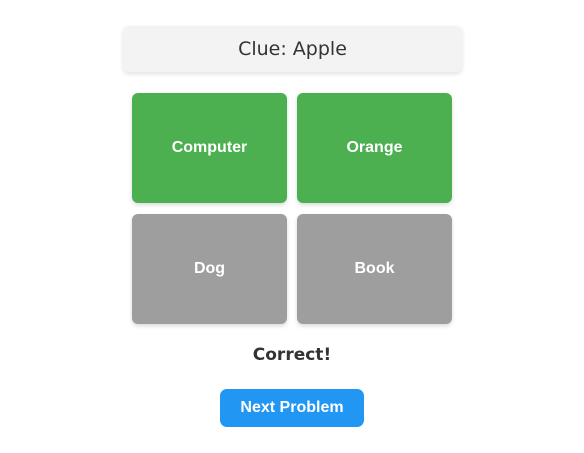 This screenshot has width=584, height=453. I want to click on result-message: Correct!, so click(292, 355).